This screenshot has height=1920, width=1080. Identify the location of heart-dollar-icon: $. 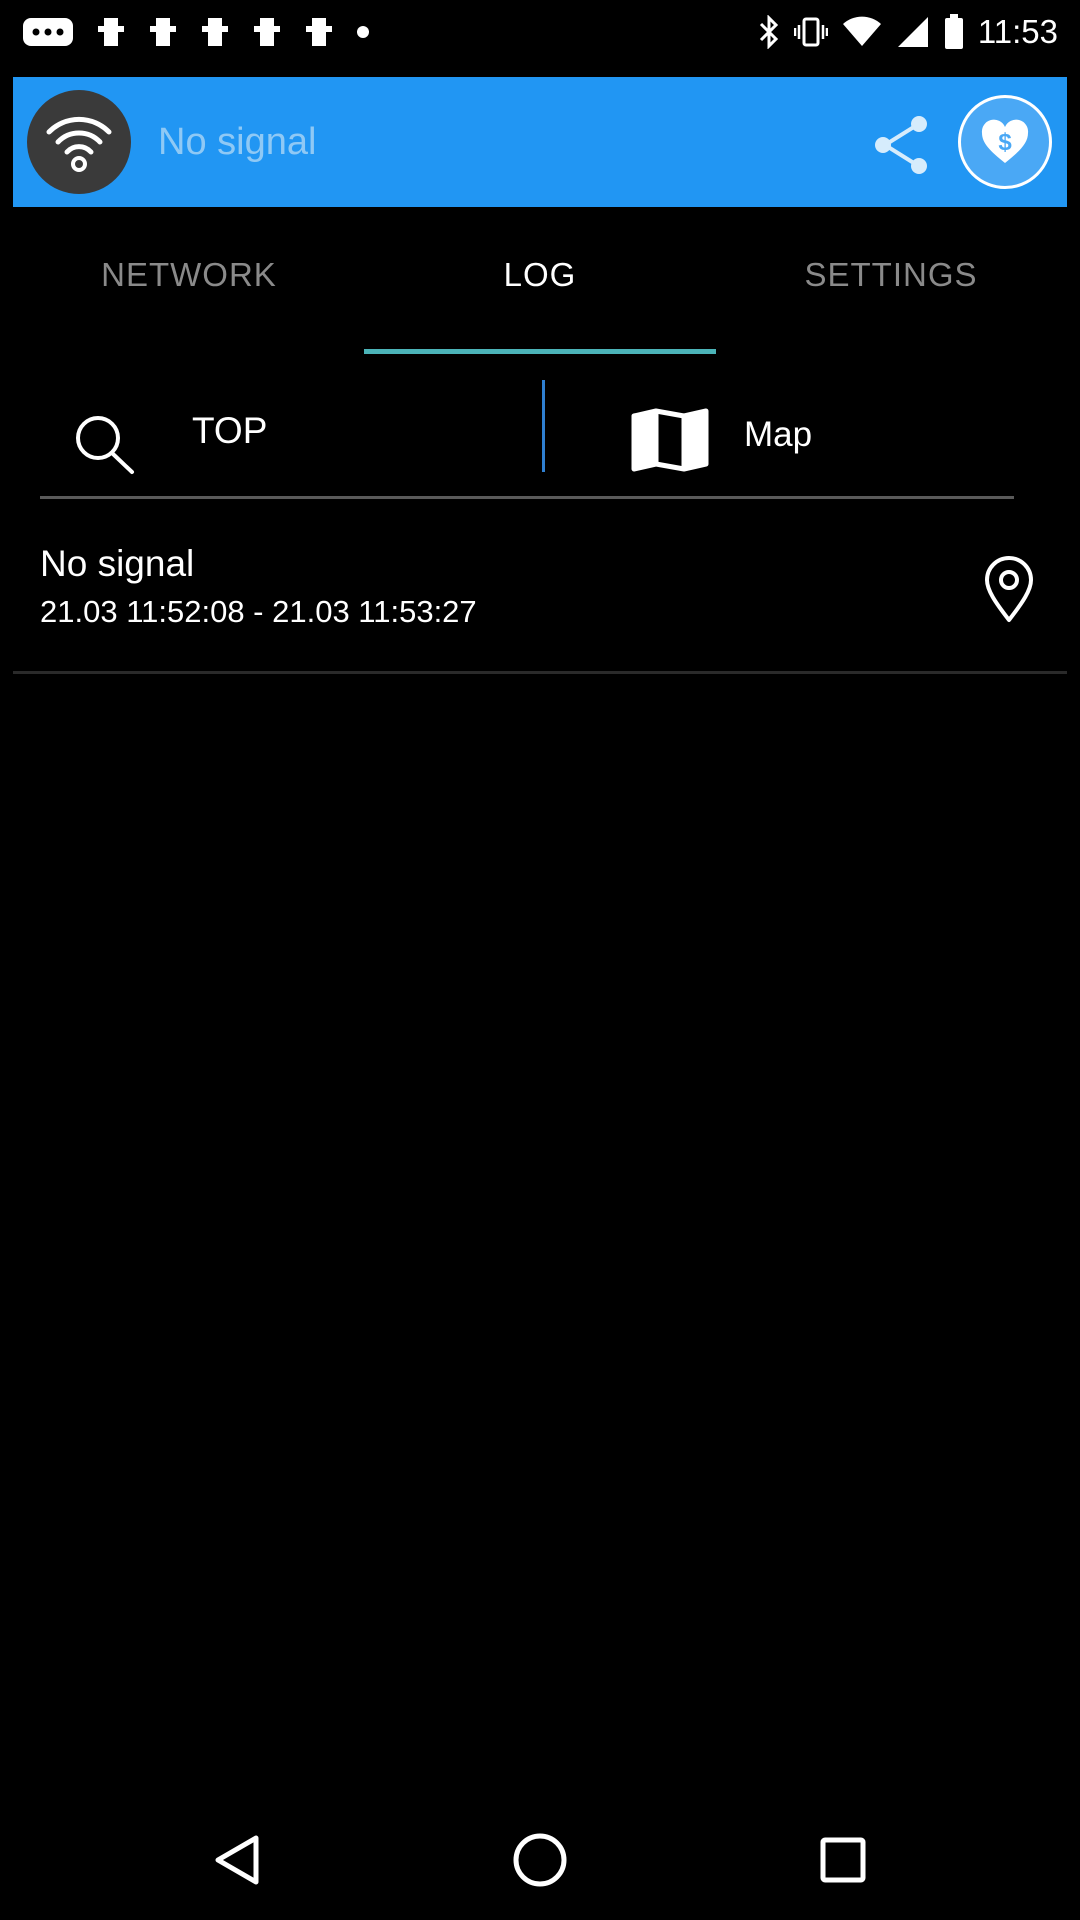
(1005, 141).